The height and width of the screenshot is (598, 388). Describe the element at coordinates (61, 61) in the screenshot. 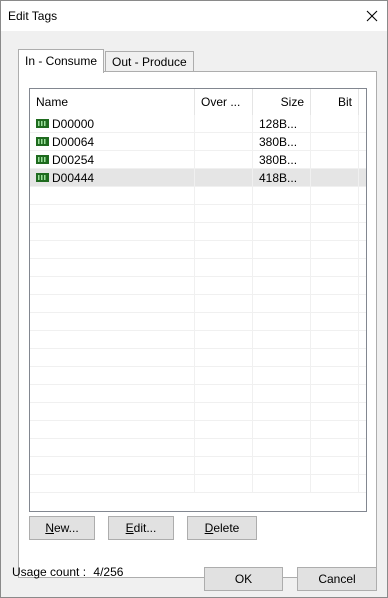

I see `tab-in-consume: In - Consume` at that location.